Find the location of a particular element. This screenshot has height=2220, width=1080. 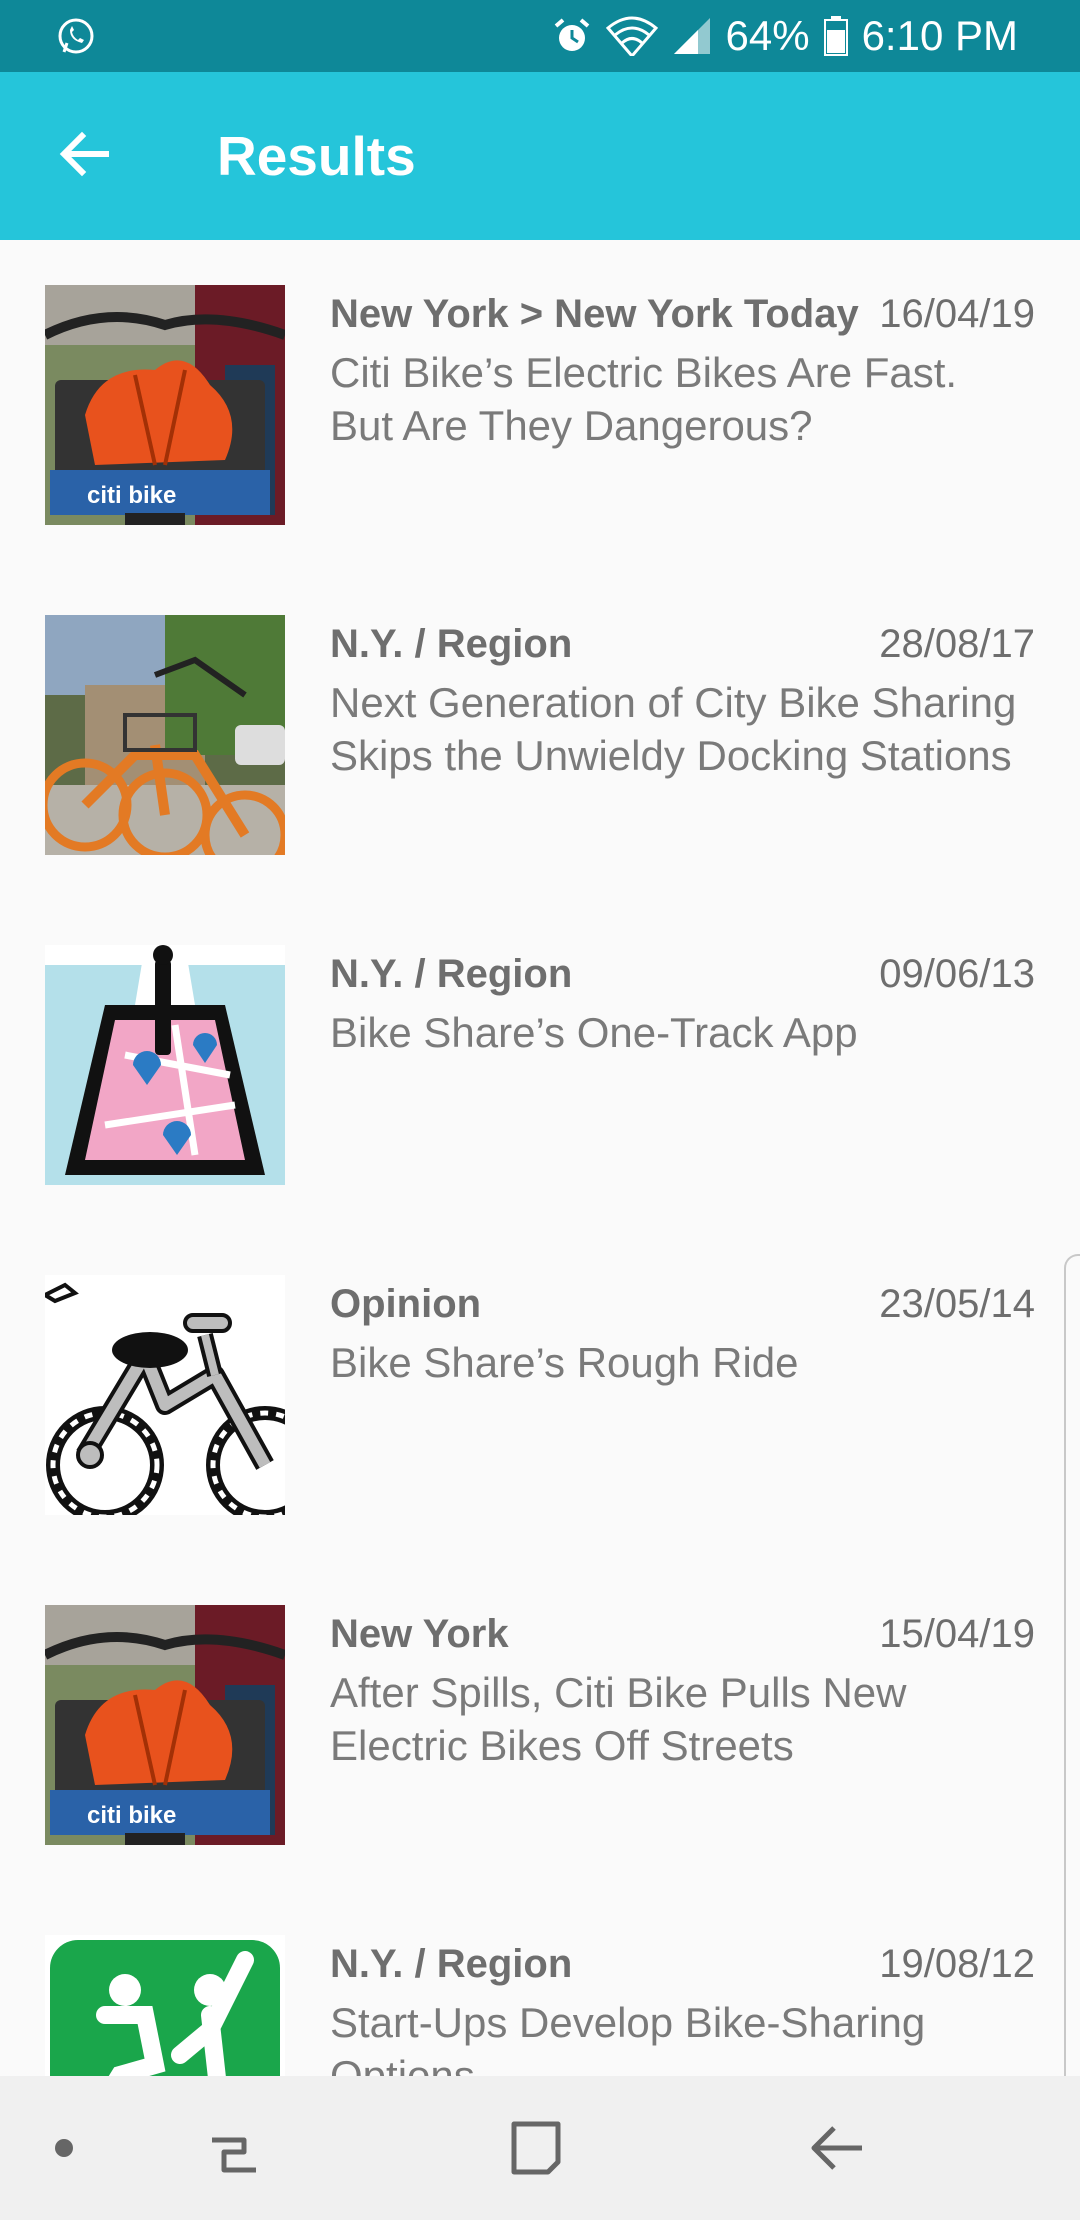

result-section: New York > New York Today is located at coordinates (594, 314).